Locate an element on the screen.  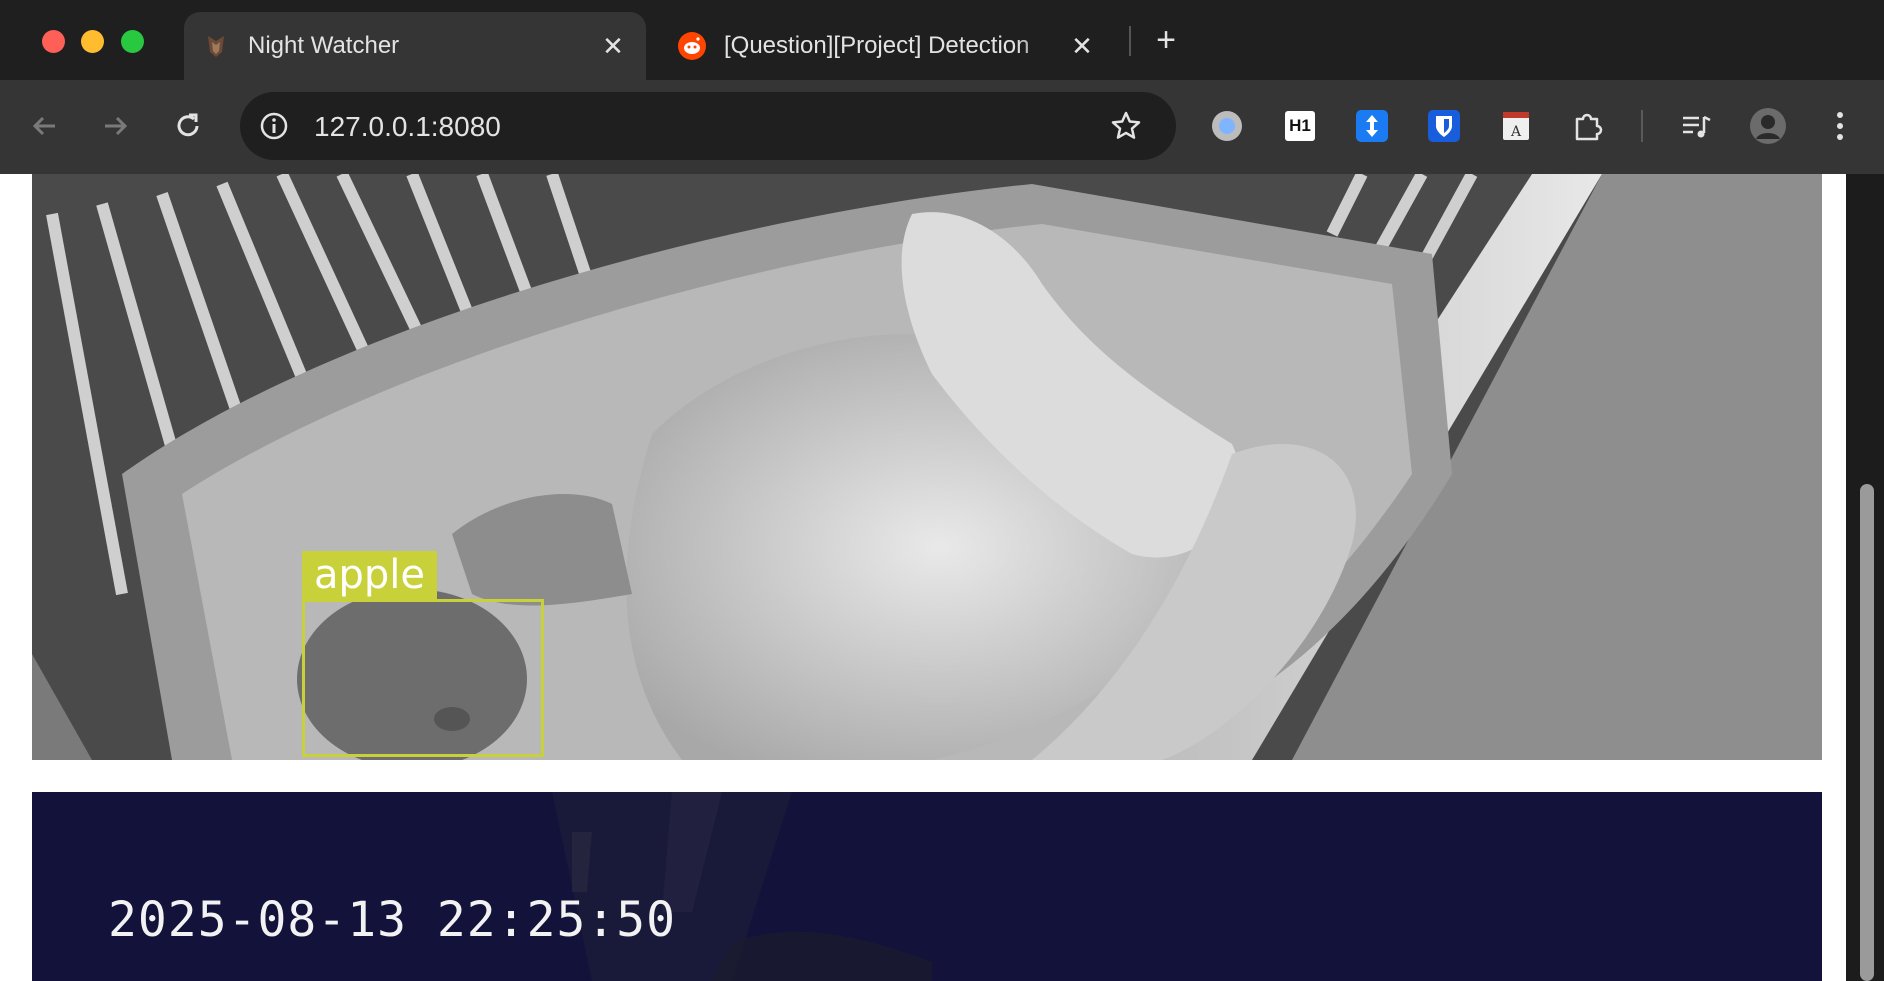
camera-timestamp: 2025-08-13 22:25:50 is located at coordinates (392, 920).